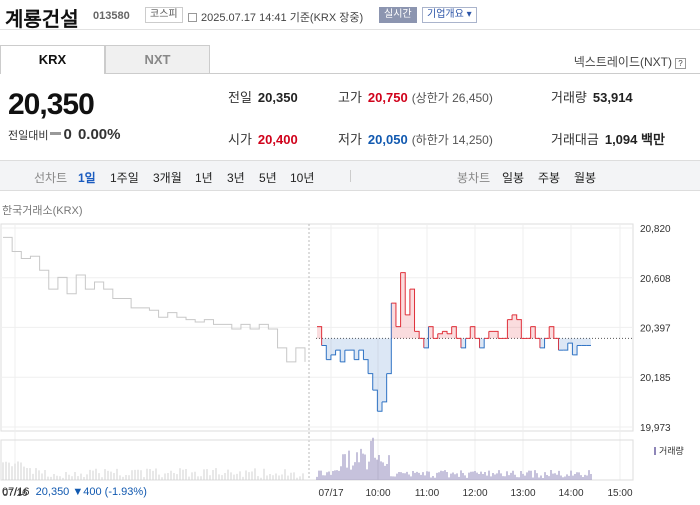 Image resolution: width=700 pixels, height=505 pixels. What do you see at coordinates (655, 378) in the screenshot?
I see `y-tick-label: 20,185` at bounding box center [655, 378].